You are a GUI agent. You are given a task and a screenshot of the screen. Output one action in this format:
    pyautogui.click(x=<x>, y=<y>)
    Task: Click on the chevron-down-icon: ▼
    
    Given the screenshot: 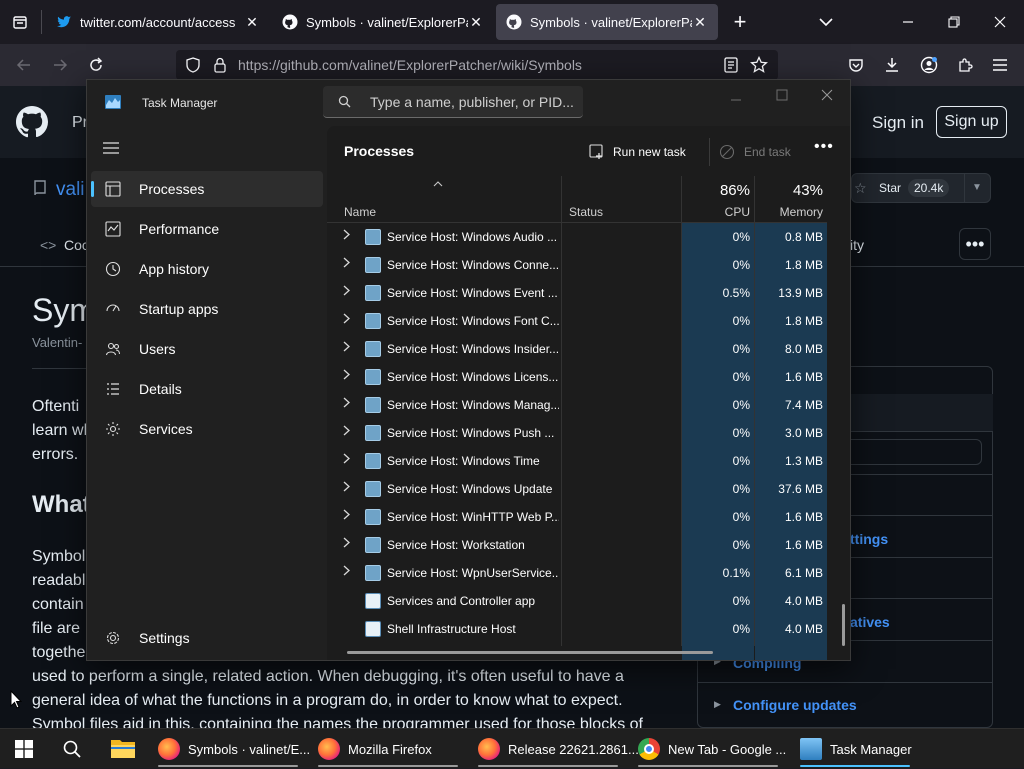 What is the action you would take?
    pyautogui.click(x=977, y=187)
    